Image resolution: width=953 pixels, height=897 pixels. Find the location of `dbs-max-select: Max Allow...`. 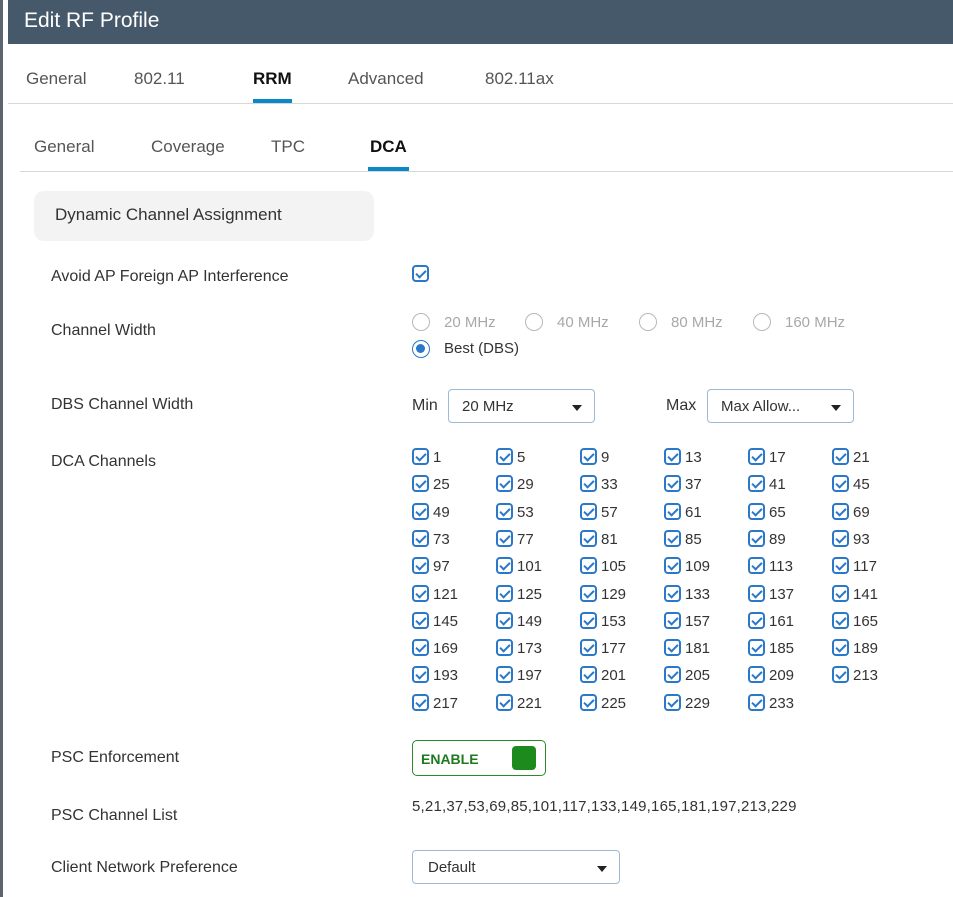

dbs-max-select: Max Allow... is located at coordinates (780, 406).